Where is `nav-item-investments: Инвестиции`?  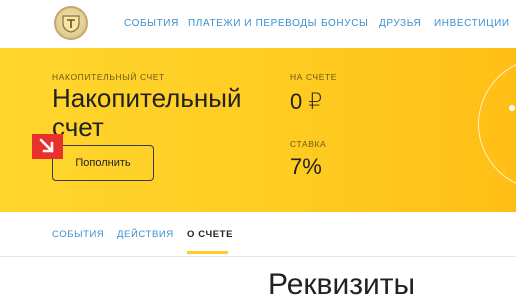 nav-item-investments: Инвестиции is located at coordinates (472, 23).